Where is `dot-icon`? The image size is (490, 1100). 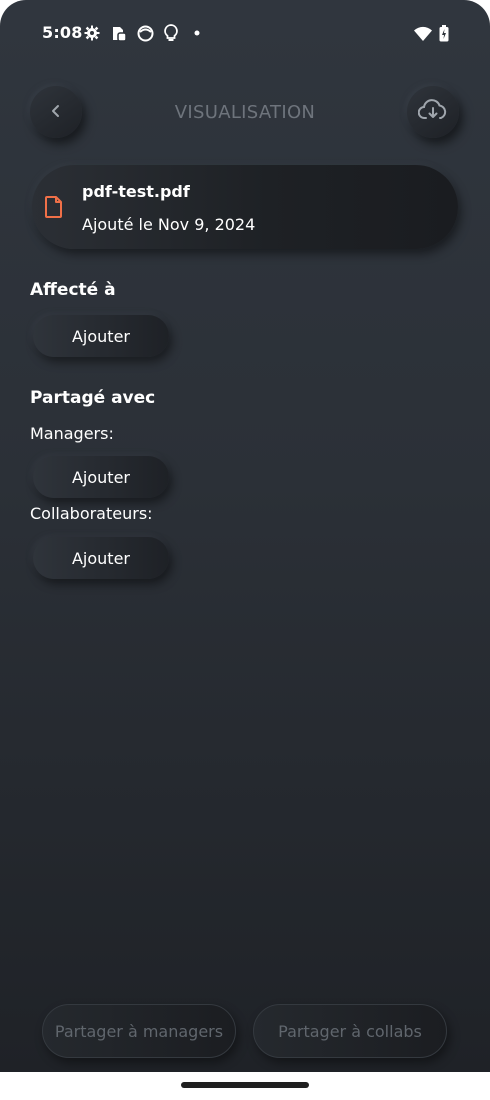
dot-icon is located at coordinates (197, 33).